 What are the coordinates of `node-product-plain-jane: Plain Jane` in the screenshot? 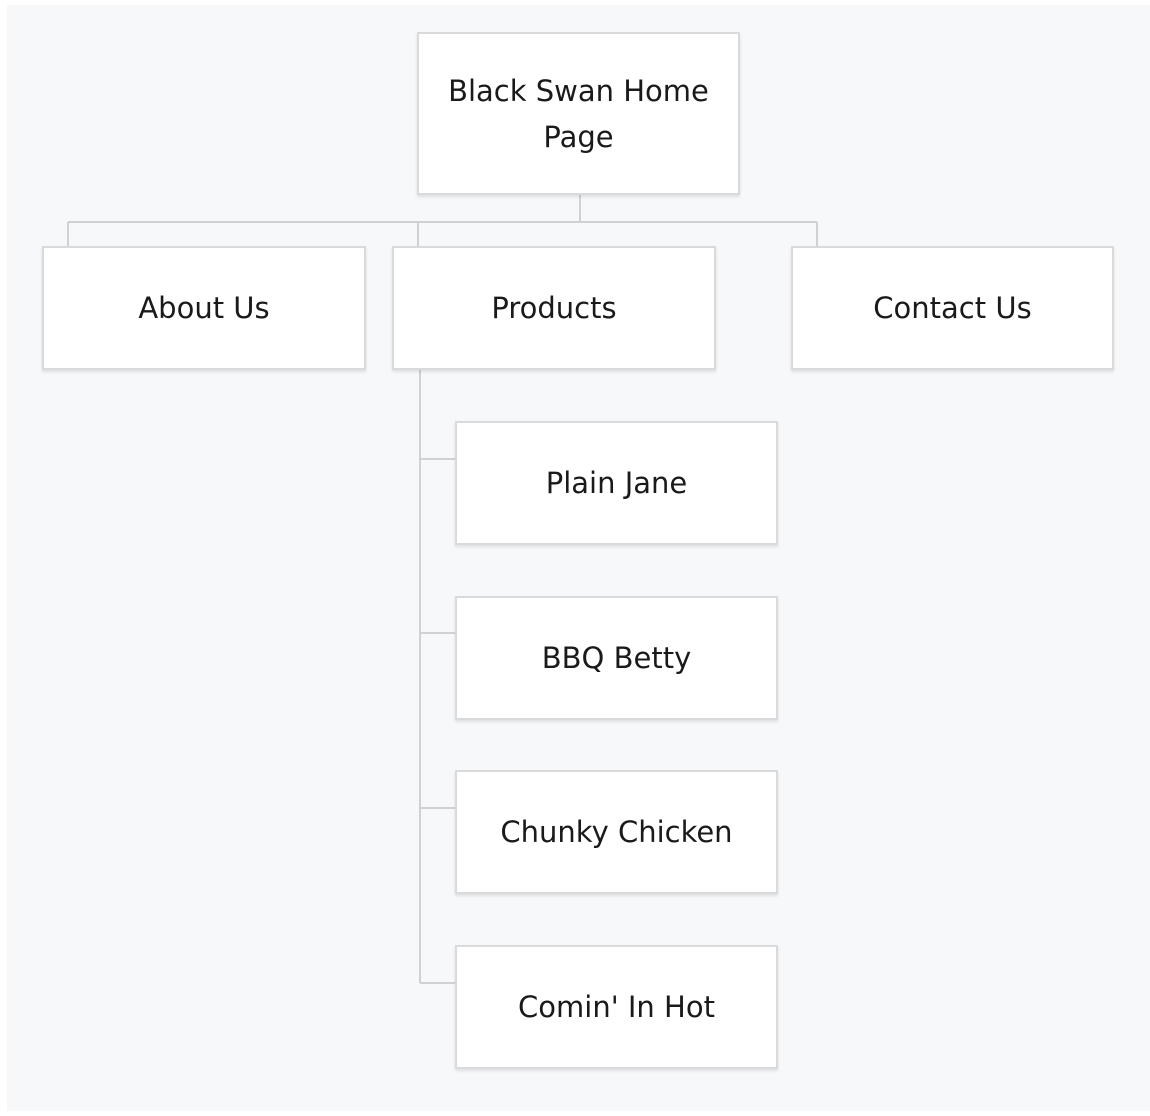 It's located at (616, 483).